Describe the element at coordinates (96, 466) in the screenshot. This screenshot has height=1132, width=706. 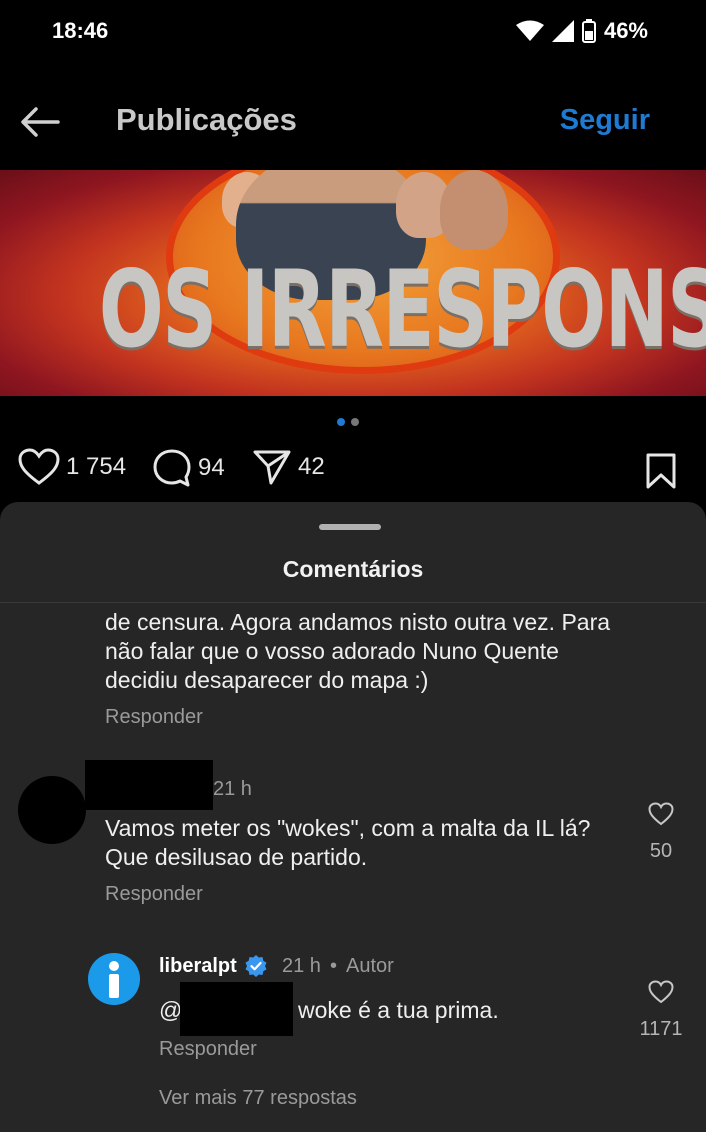
I see `like-count: 1 754` at that location.